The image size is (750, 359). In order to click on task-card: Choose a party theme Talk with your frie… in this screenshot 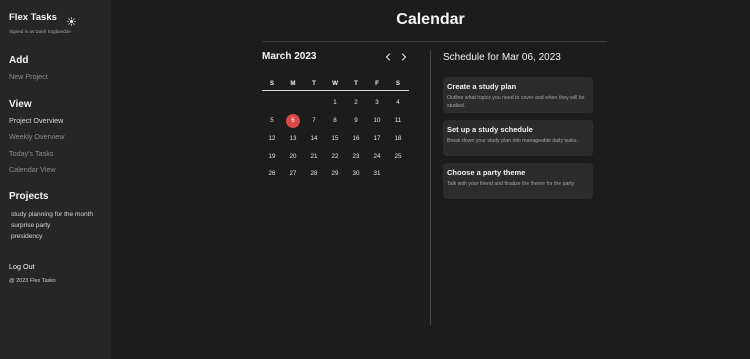, I will do `click(518, 181)`.